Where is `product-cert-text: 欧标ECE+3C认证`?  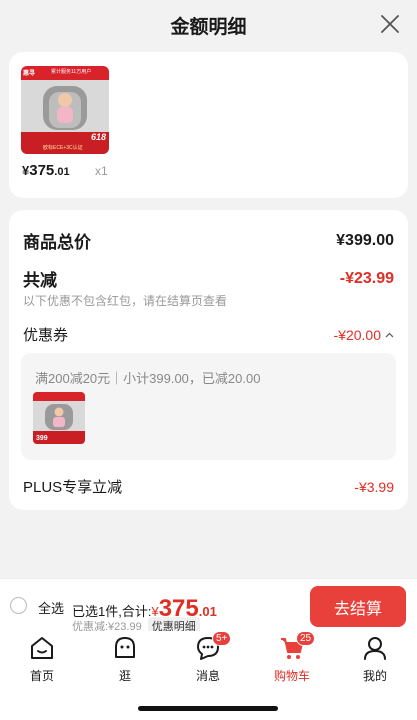
product-cert-text: 欧标ECE+3C认证 is located at coordinates (63, 148).